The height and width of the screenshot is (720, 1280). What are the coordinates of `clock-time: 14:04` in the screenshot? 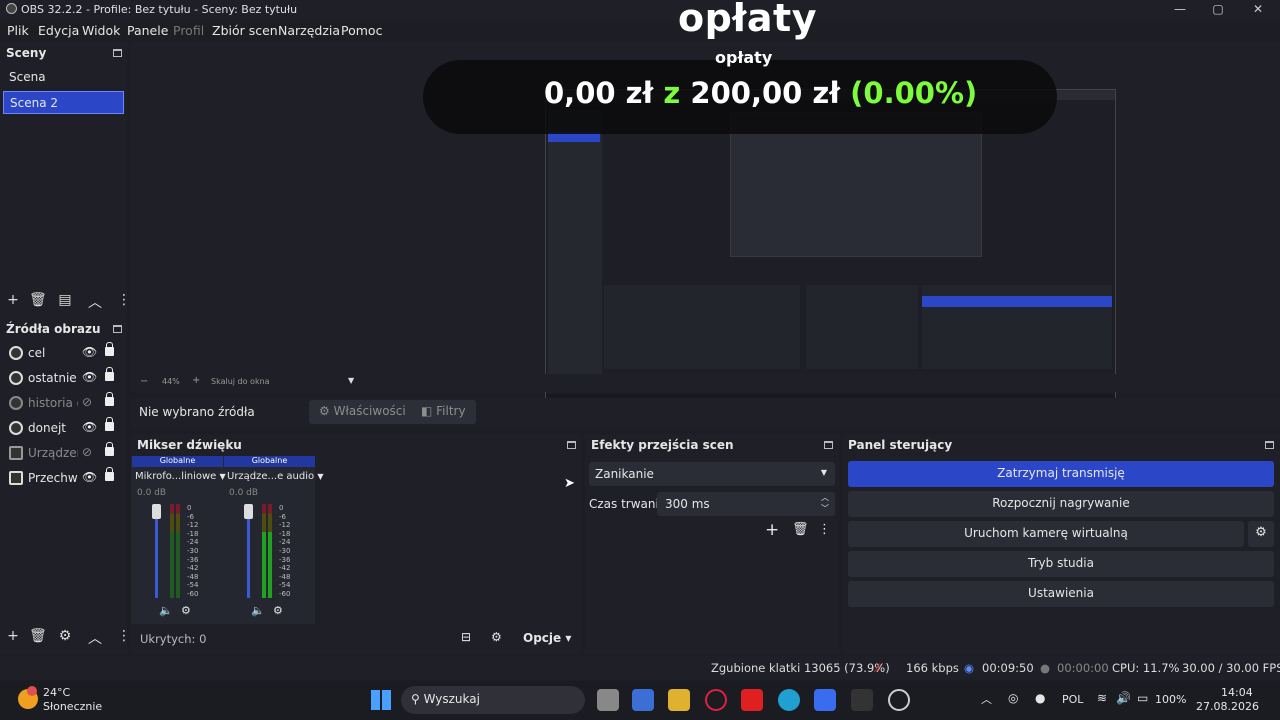 It's located at (1237, 692).